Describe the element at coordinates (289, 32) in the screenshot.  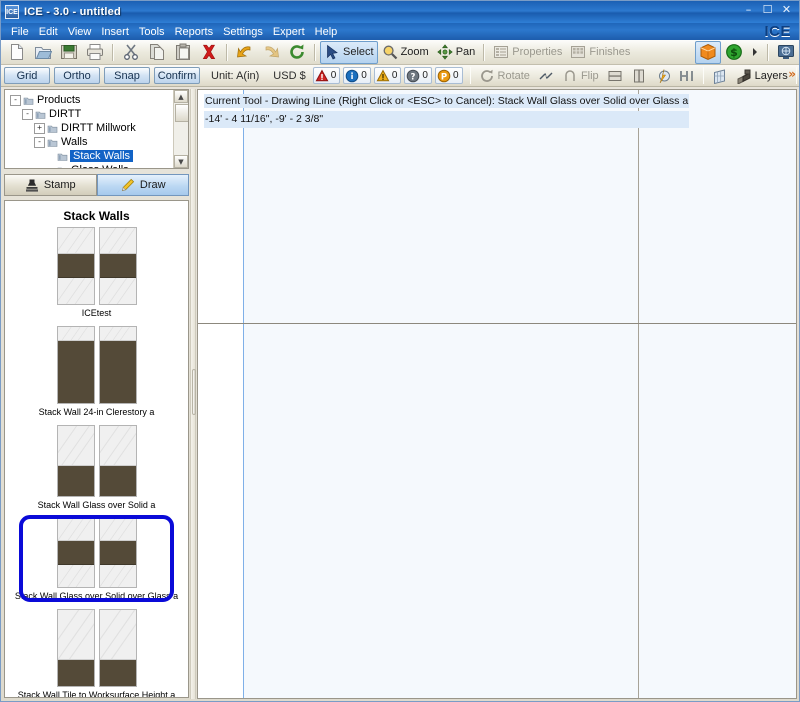
I see `menu-expert: Expert` at that location.